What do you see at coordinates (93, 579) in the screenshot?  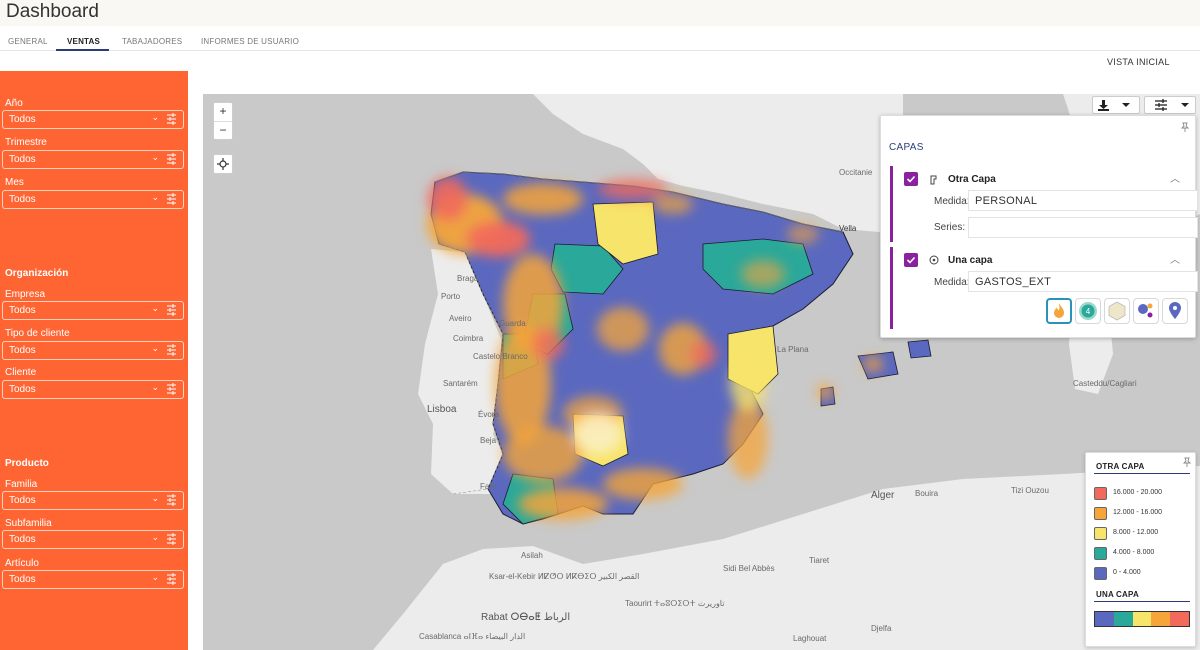 I see `articulo-select: Todos ⌄` at bounding box center [93, 579].